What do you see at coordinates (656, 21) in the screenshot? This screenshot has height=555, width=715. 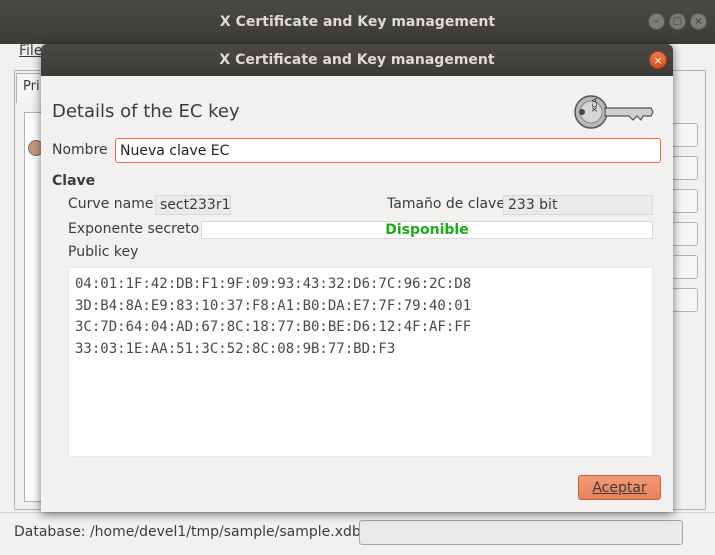 I see `minimize-button: –` at bounding box center [656, 21].